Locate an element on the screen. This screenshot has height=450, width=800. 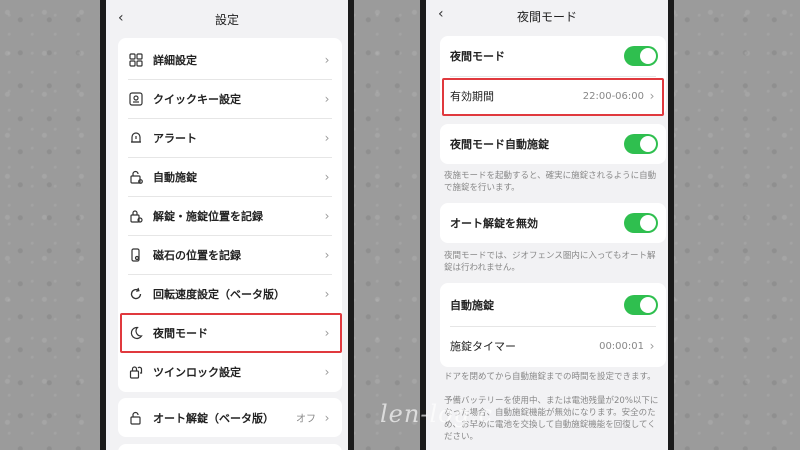
disable-auto-unlock-row: オート解錠を無効 is located at coordinates (553, 223).